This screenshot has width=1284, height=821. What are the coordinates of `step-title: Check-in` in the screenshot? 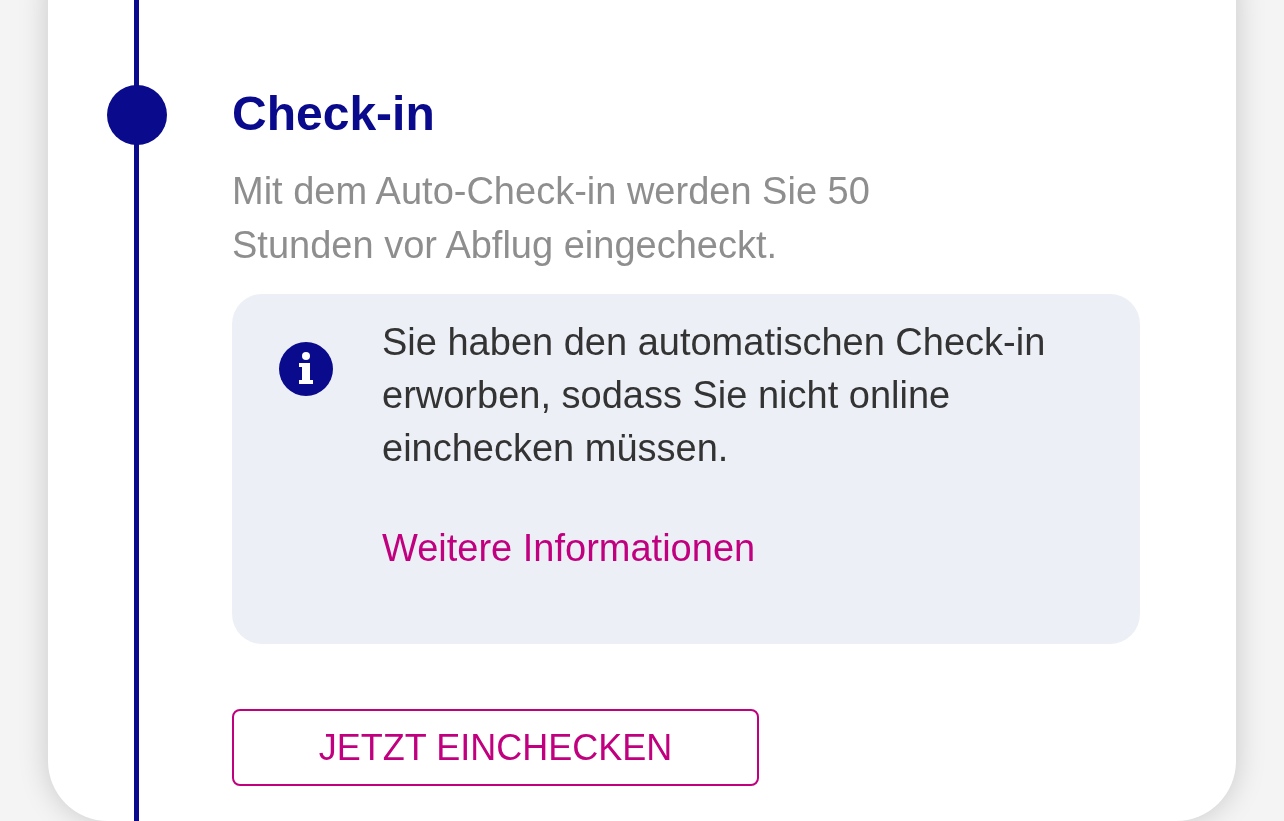 It's located at (334, 114).